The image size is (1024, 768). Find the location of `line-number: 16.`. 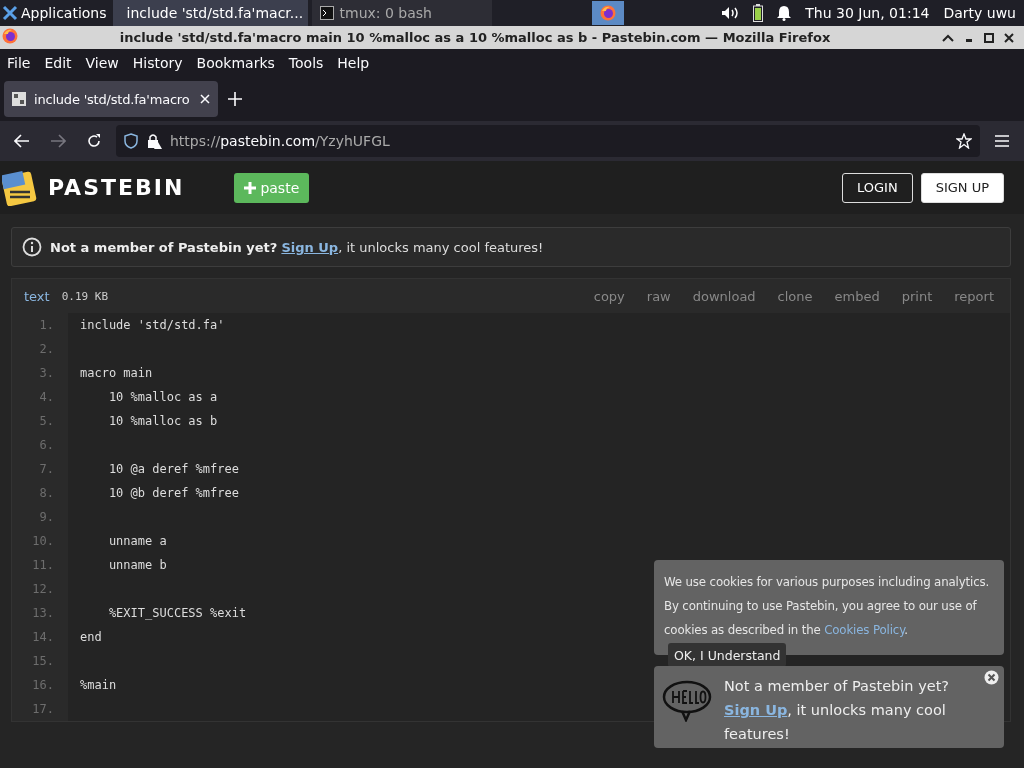

line-number: 16. is located at coordinates (43, 685).